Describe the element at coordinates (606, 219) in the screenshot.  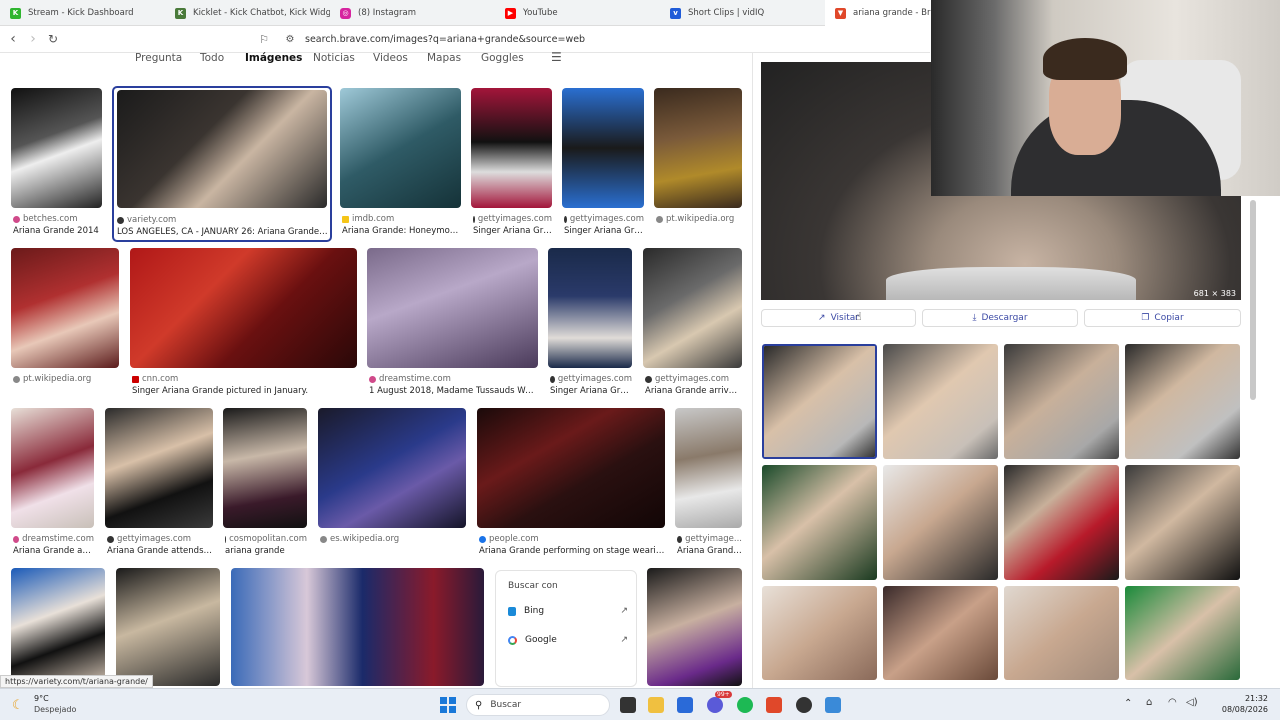
I see `result-source: gettyimages.com` at that location.